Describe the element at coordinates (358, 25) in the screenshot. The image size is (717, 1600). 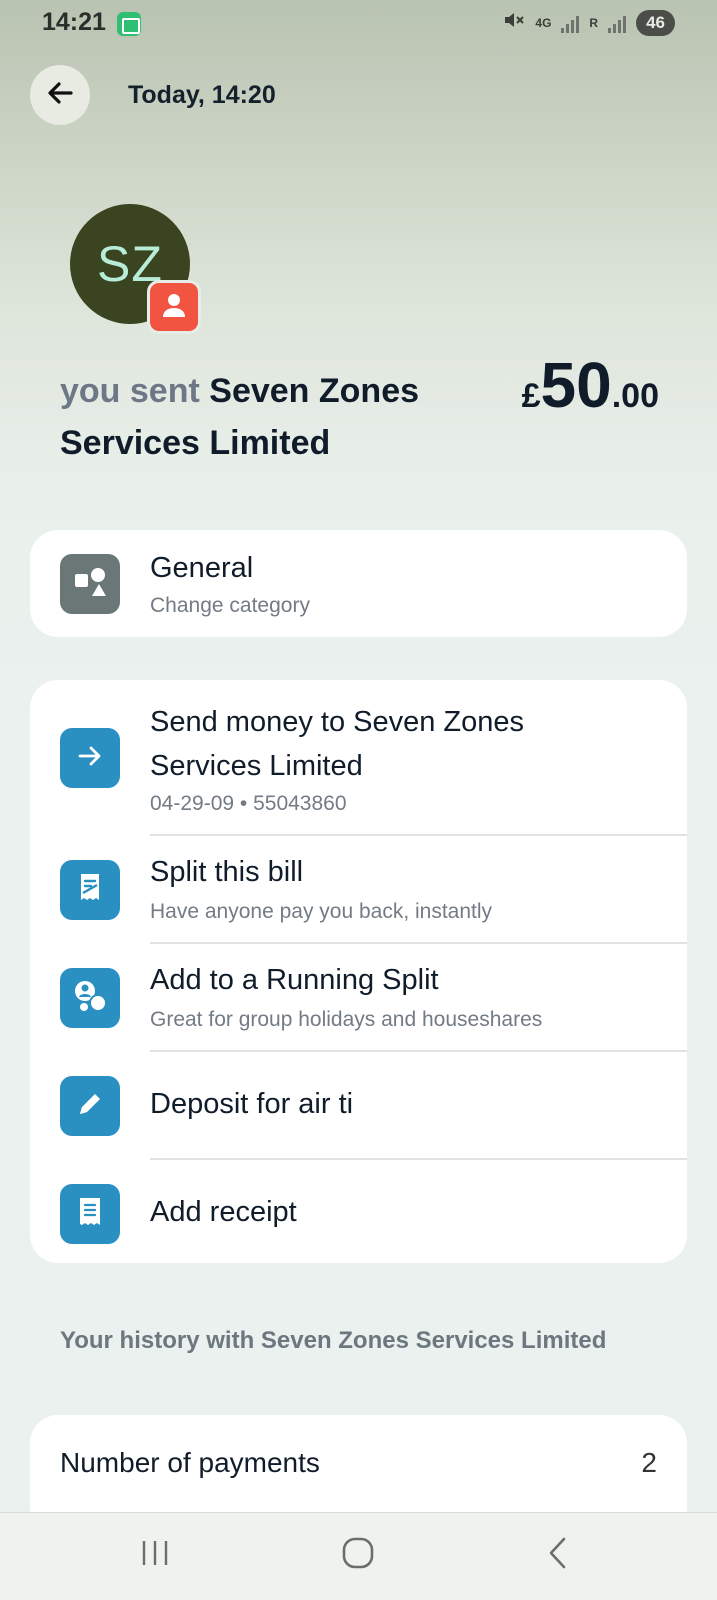
I see `status-bar: 14:21 4G R 46` at that location.